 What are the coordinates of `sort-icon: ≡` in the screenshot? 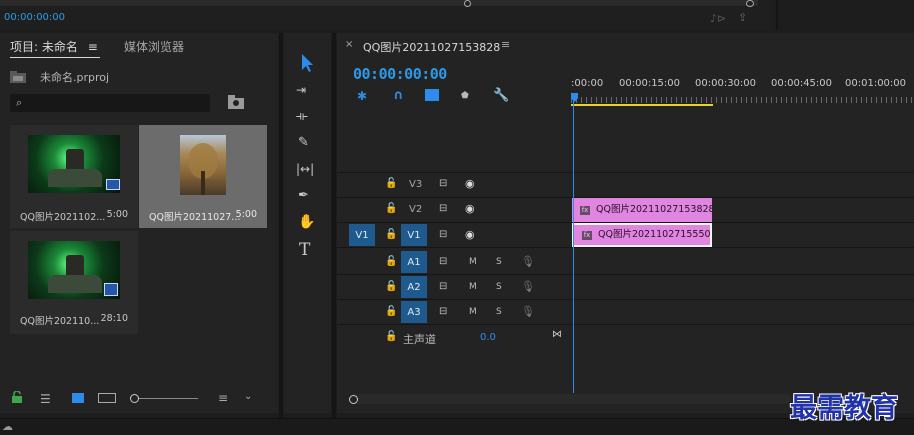 It's located at (223, 398).